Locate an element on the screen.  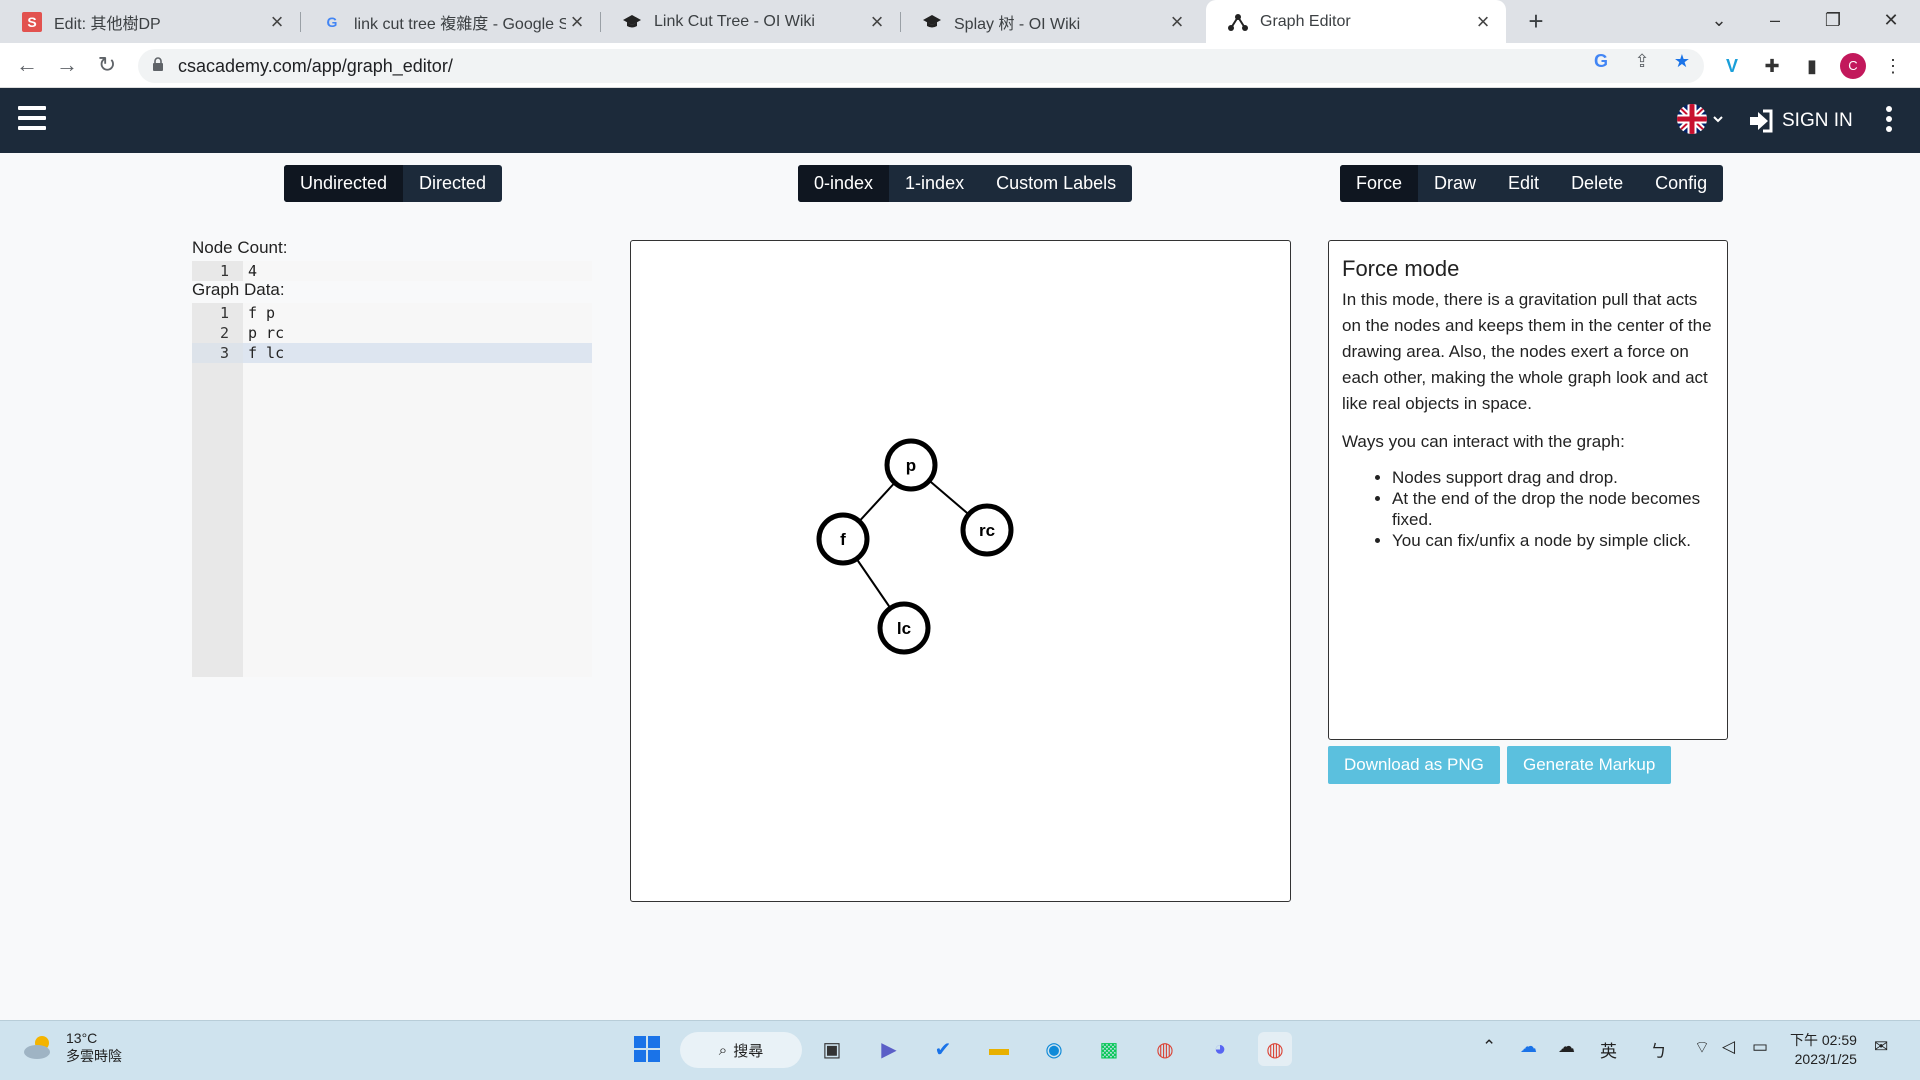
chrome-profile-icon: ◍ is located at coordinates (1275, 1049).